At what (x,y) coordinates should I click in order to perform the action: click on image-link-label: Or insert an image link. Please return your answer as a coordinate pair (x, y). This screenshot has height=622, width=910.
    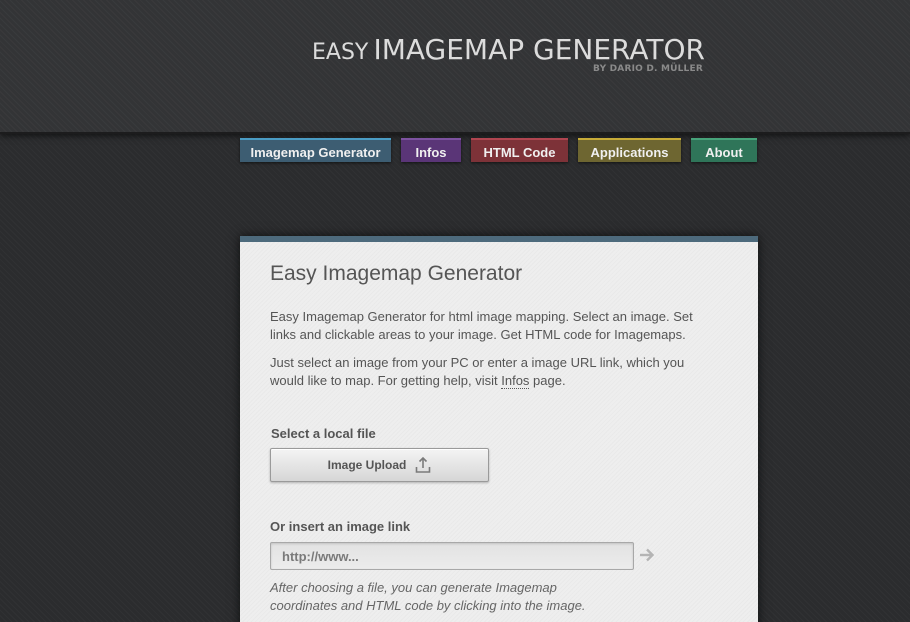
    Looking at the image, I should click on (340, 526).